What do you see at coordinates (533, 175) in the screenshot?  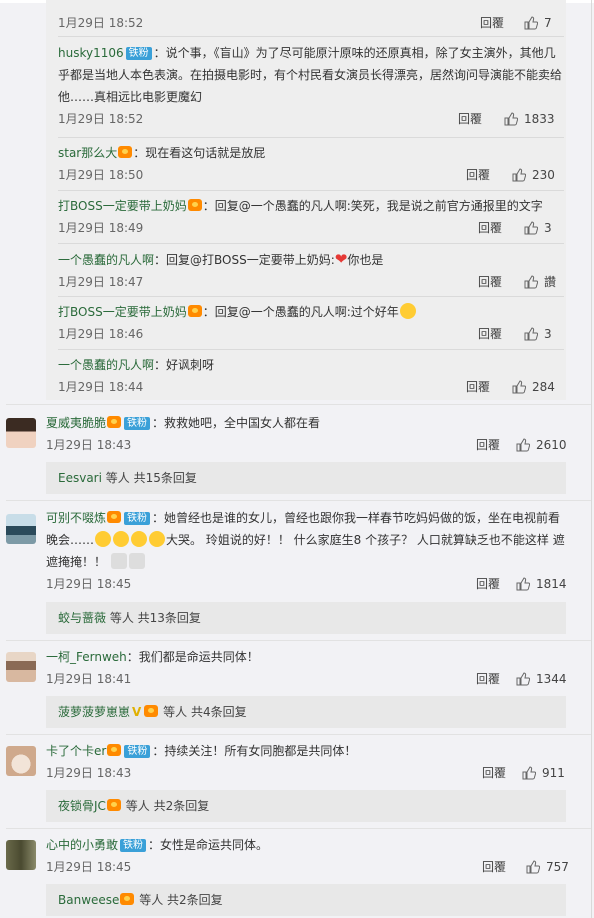 I see `like-button: 230` at bounding box center [533, 175].